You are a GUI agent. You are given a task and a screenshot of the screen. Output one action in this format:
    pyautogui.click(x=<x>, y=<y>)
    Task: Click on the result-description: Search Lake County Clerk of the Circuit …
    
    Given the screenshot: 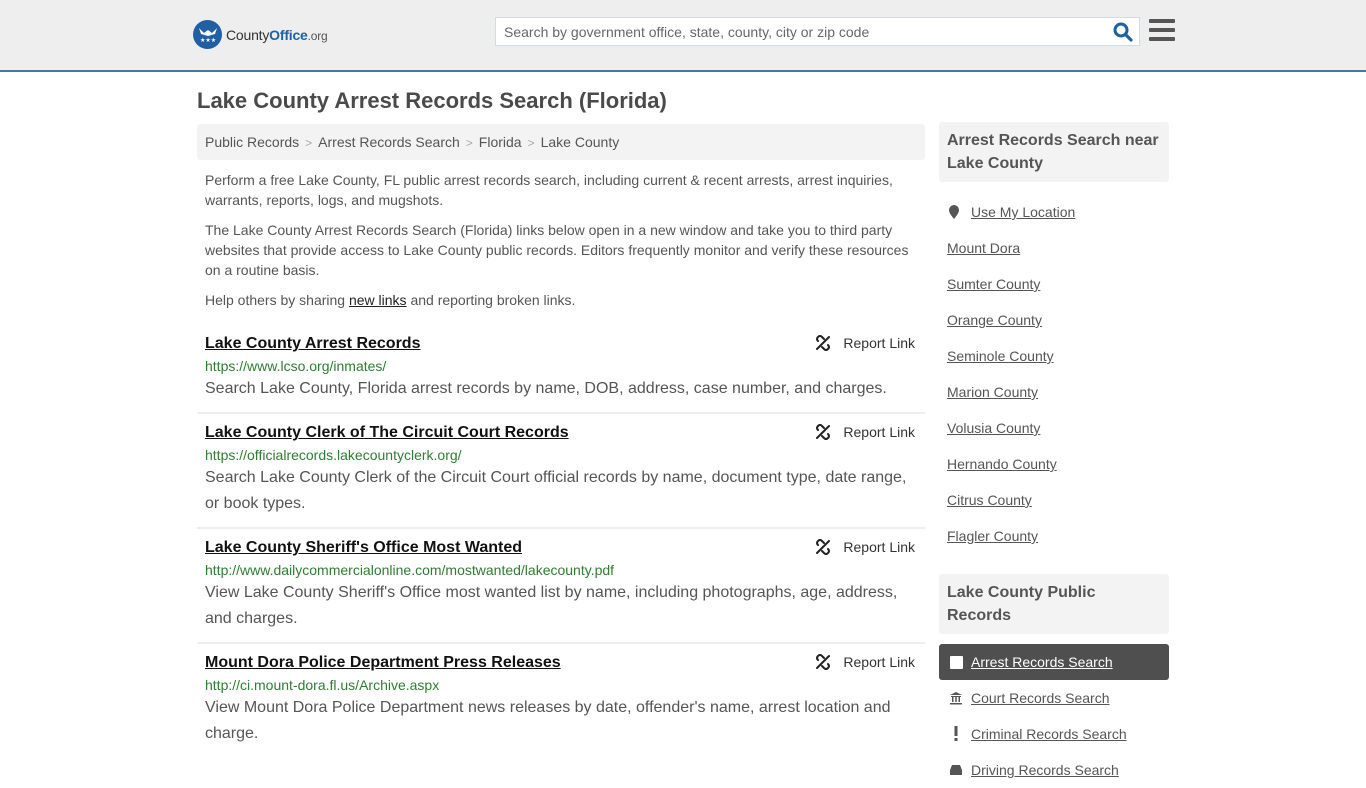 What is the action you would take?
    pyautogui.click(x=556, y=490)
    